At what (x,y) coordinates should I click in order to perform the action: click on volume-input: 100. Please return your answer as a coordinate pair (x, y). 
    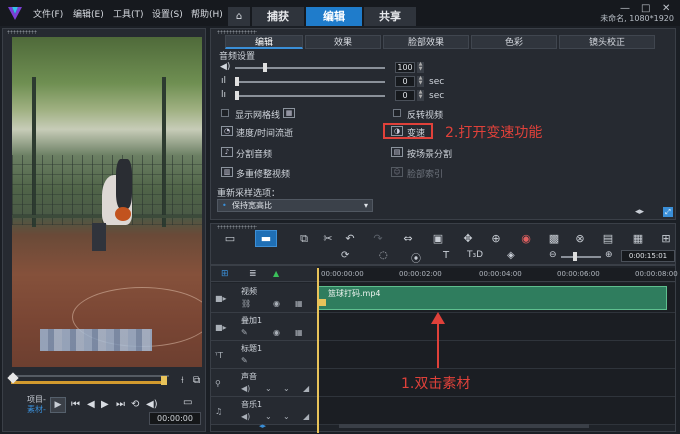
    Looking at the image, I should click on (405, 67).